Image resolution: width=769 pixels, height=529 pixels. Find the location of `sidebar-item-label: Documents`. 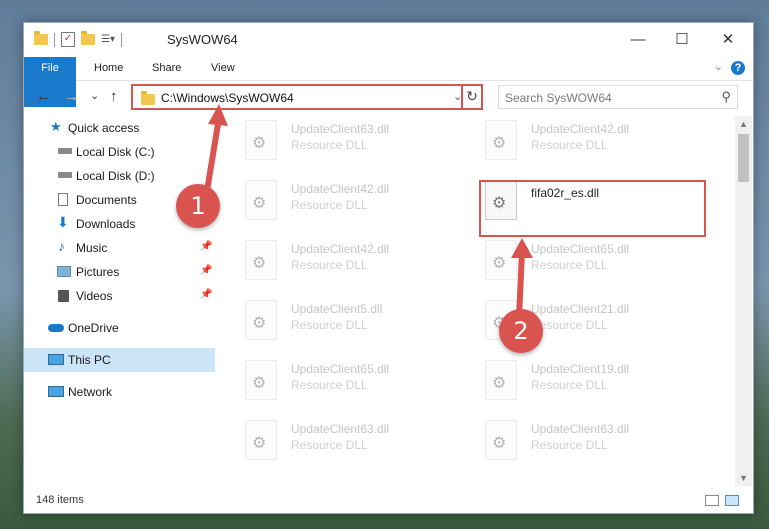

sidebar-item-label: Documents is located at coordinates (106, 200).